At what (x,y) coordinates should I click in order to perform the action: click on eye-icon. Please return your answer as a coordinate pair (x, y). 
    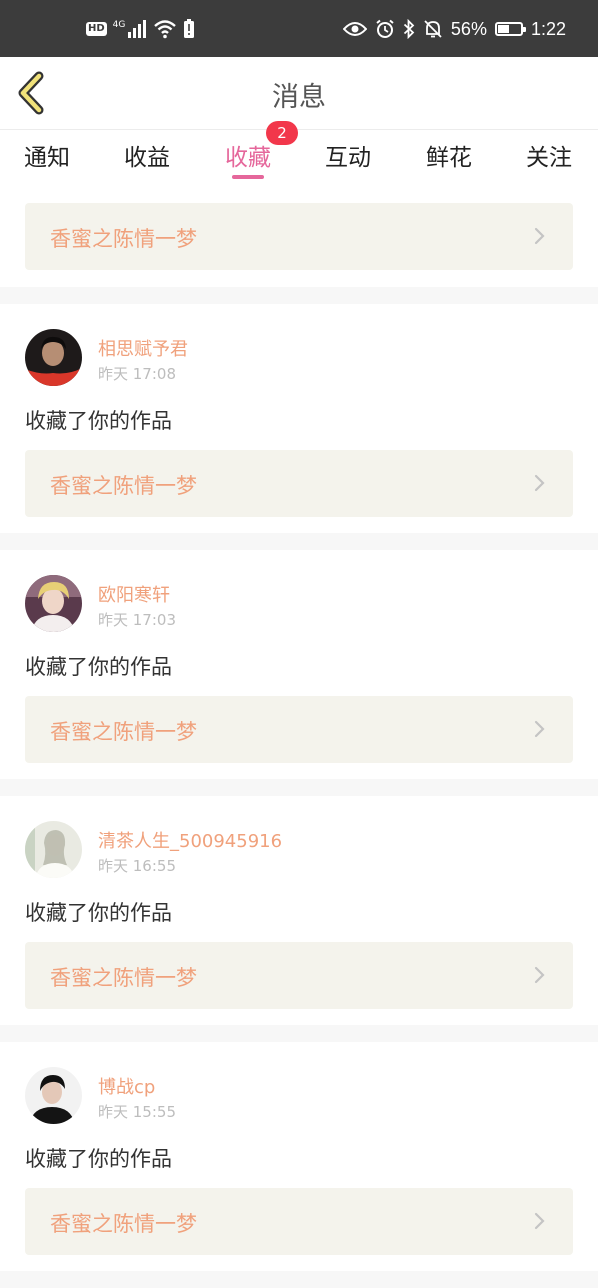
    Looking at the image, I should click on (354, 29).